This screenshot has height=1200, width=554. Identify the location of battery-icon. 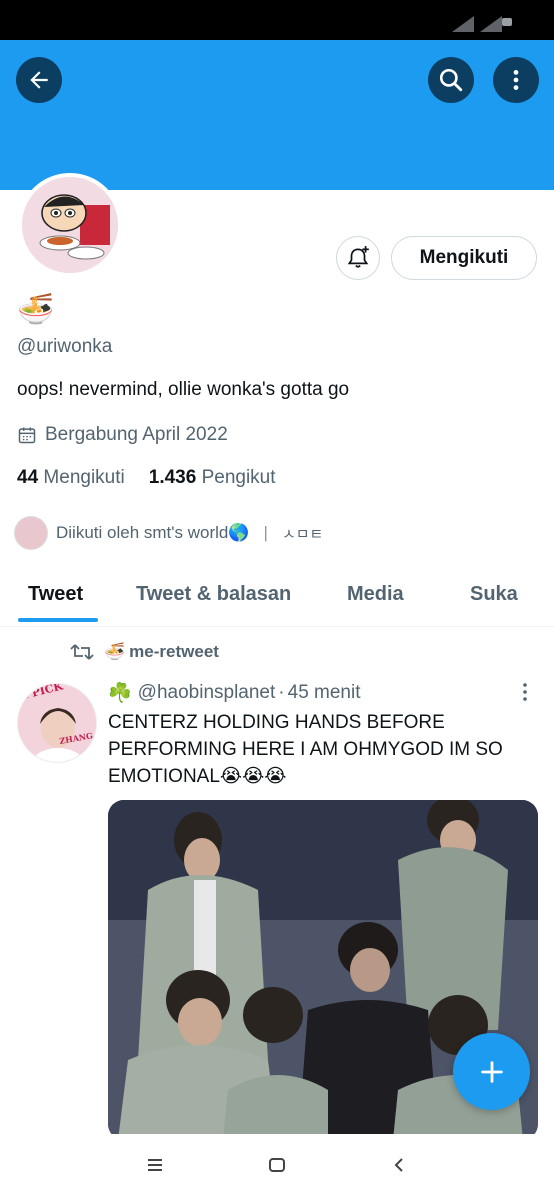
(507, 22).